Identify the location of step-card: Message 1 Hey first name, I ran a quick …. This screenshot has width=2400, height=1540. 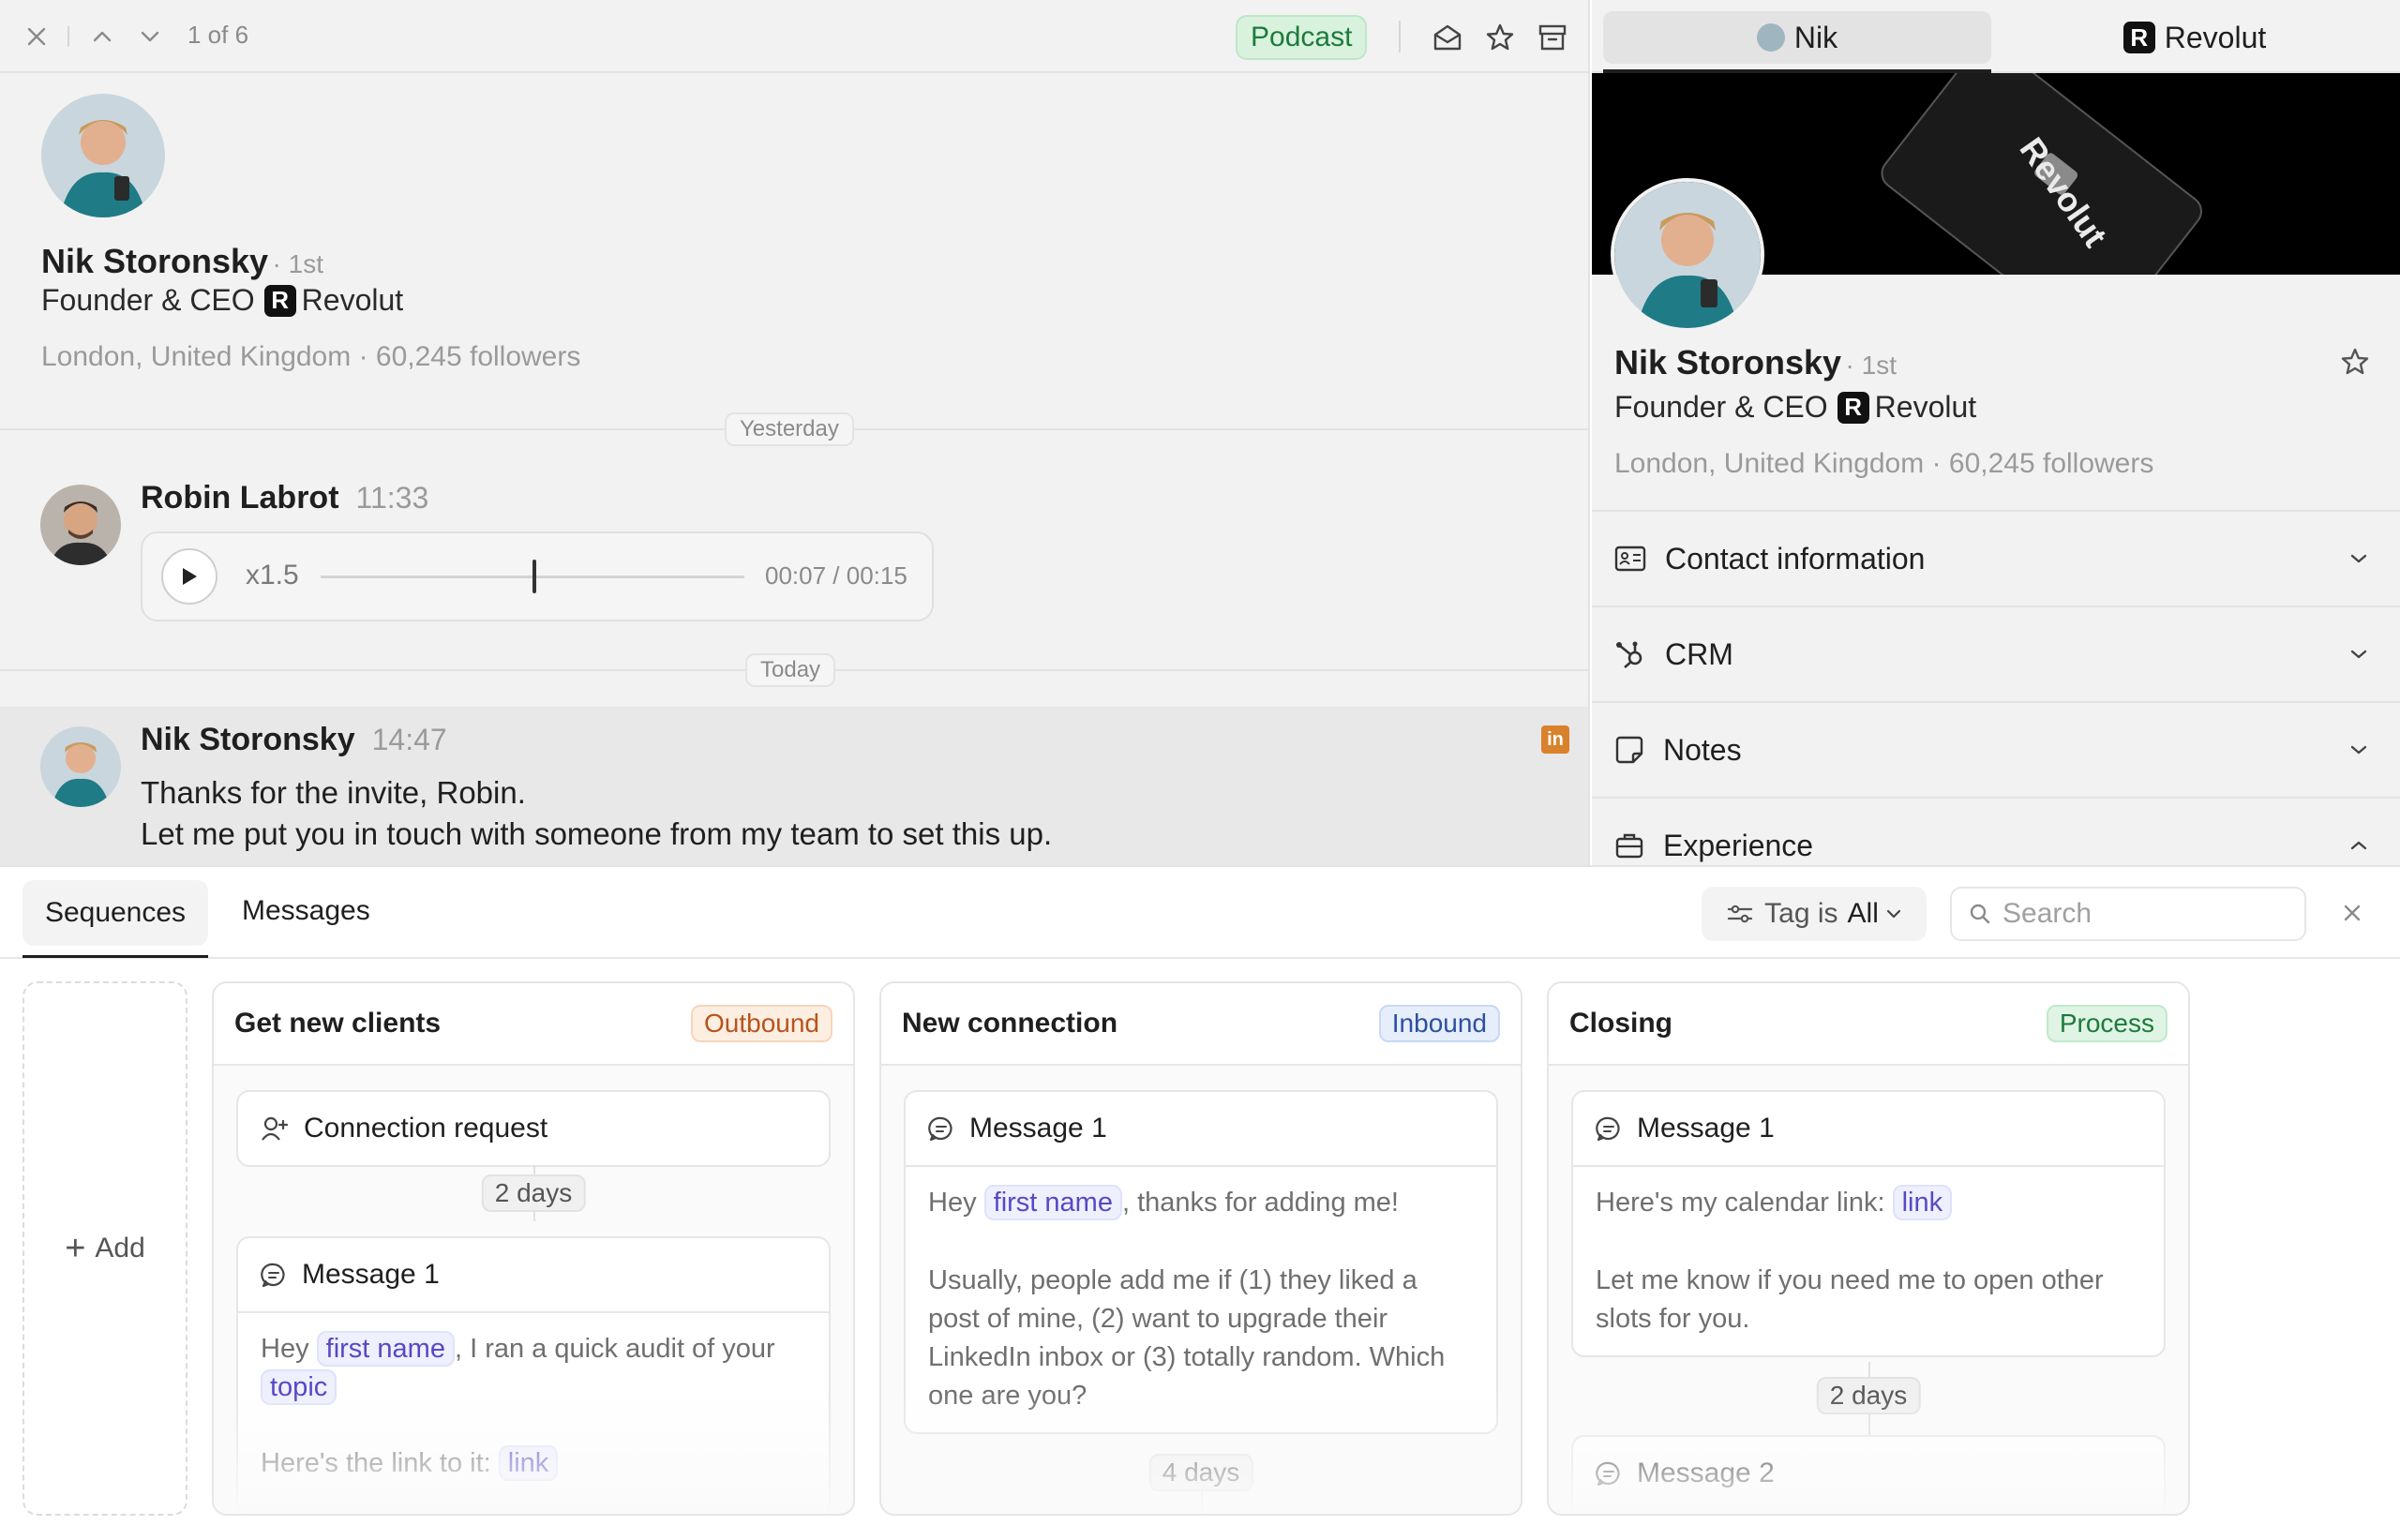
(533, 1375).